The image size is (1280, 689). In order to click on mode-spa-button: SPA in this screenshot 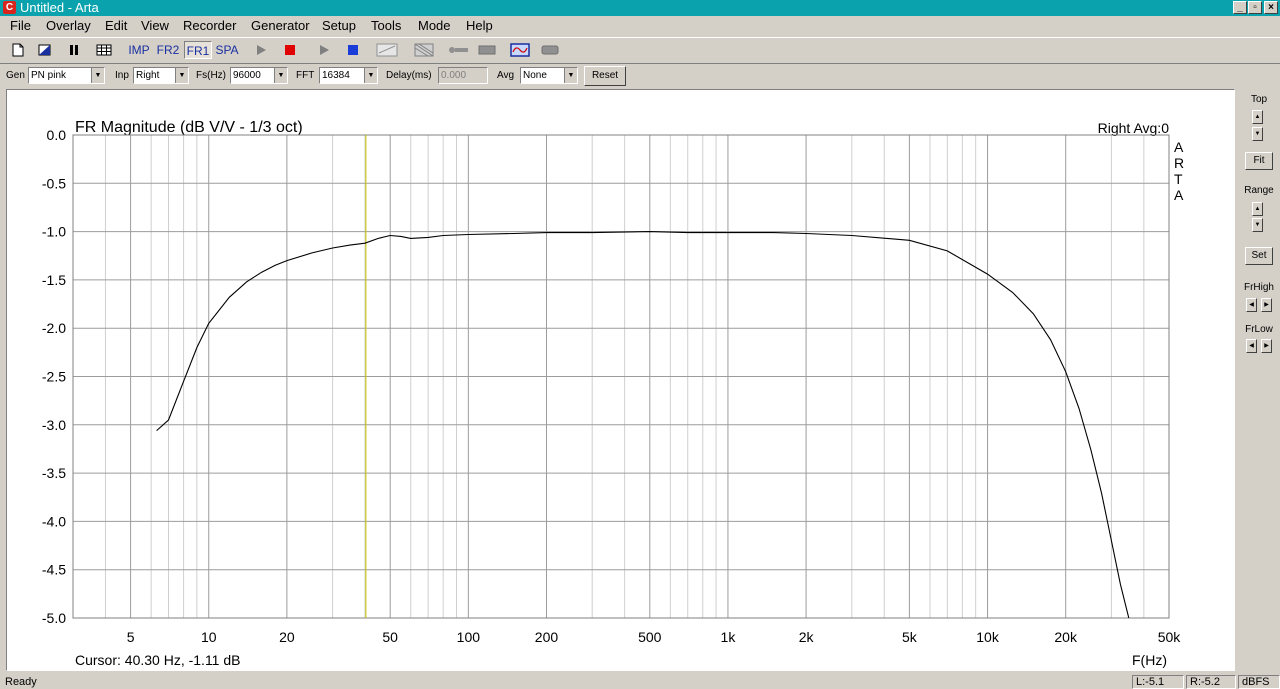, I will do `click(227, 50)`.